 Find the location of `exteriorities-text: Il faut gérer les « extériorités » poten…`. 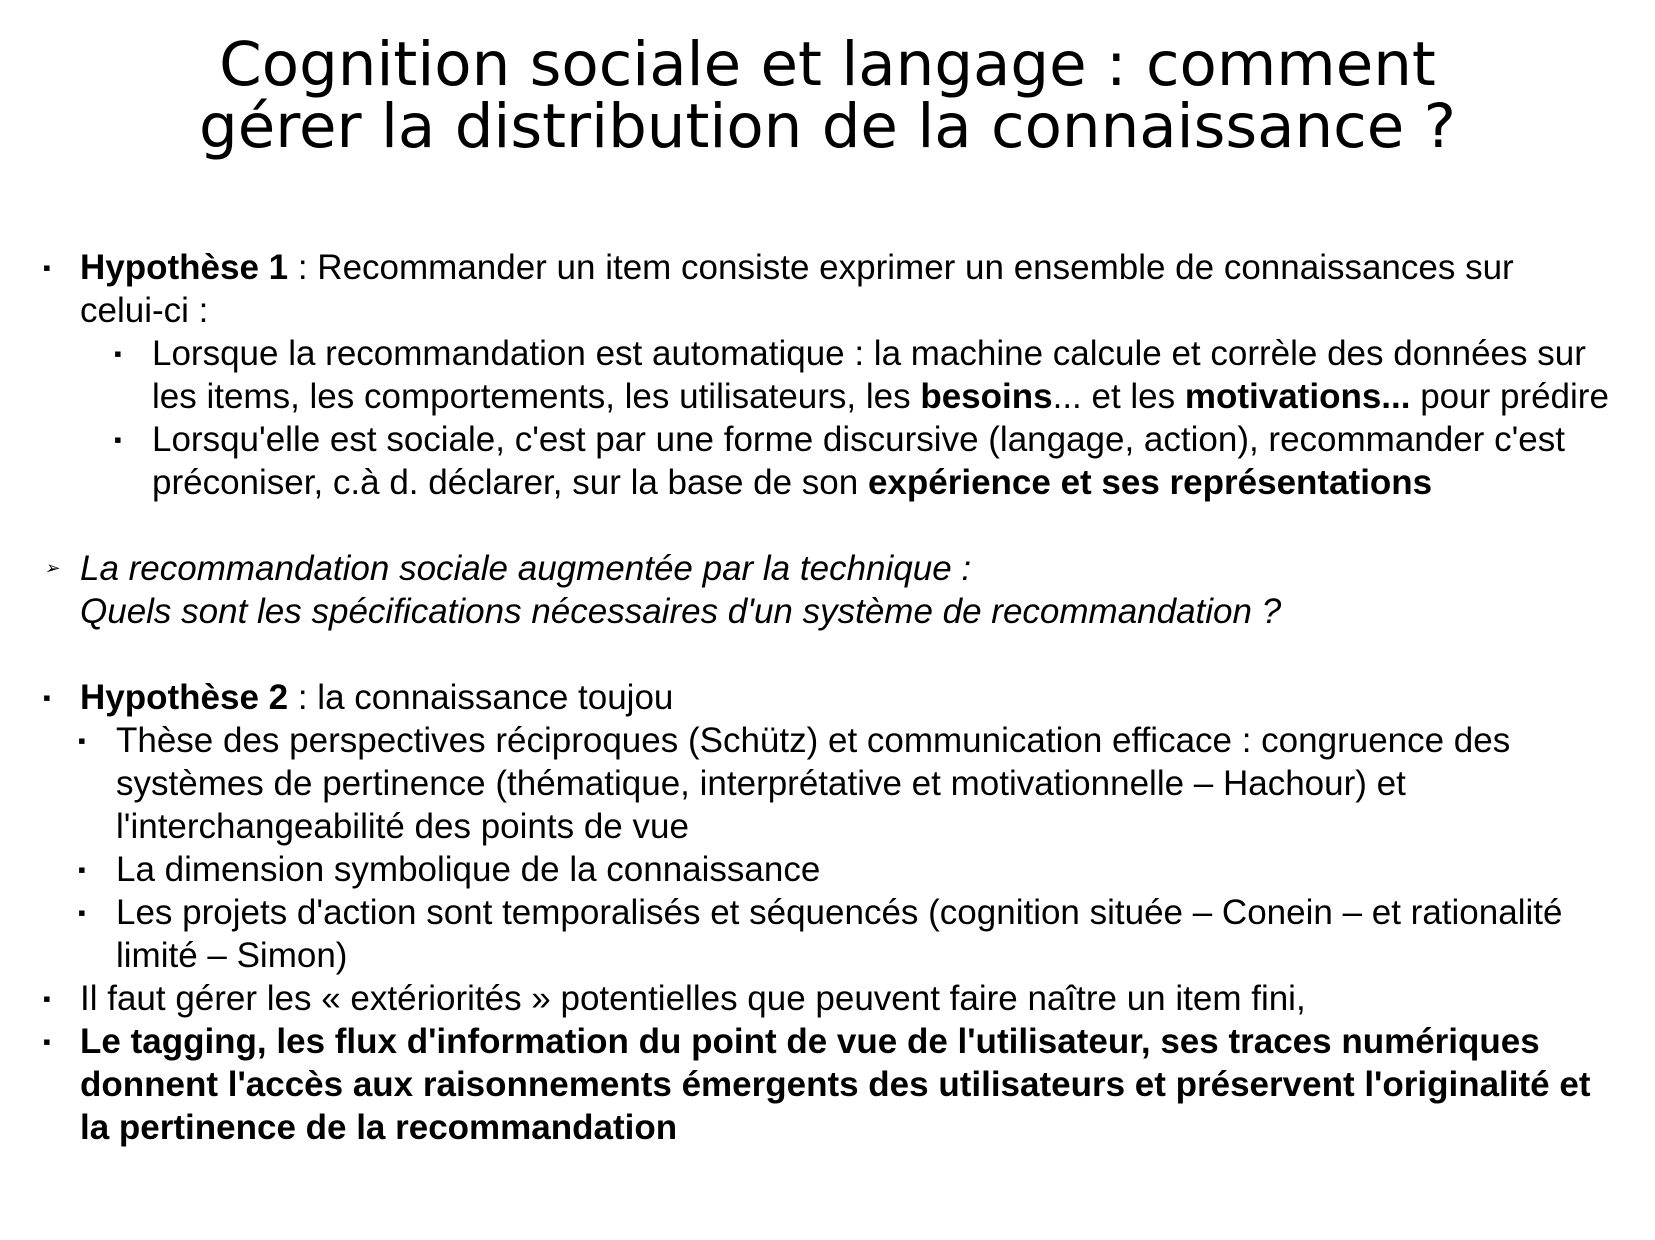

exteriorities-text: Il faut gérer les « extériorités » poten… is located at coordinates (693, 998).